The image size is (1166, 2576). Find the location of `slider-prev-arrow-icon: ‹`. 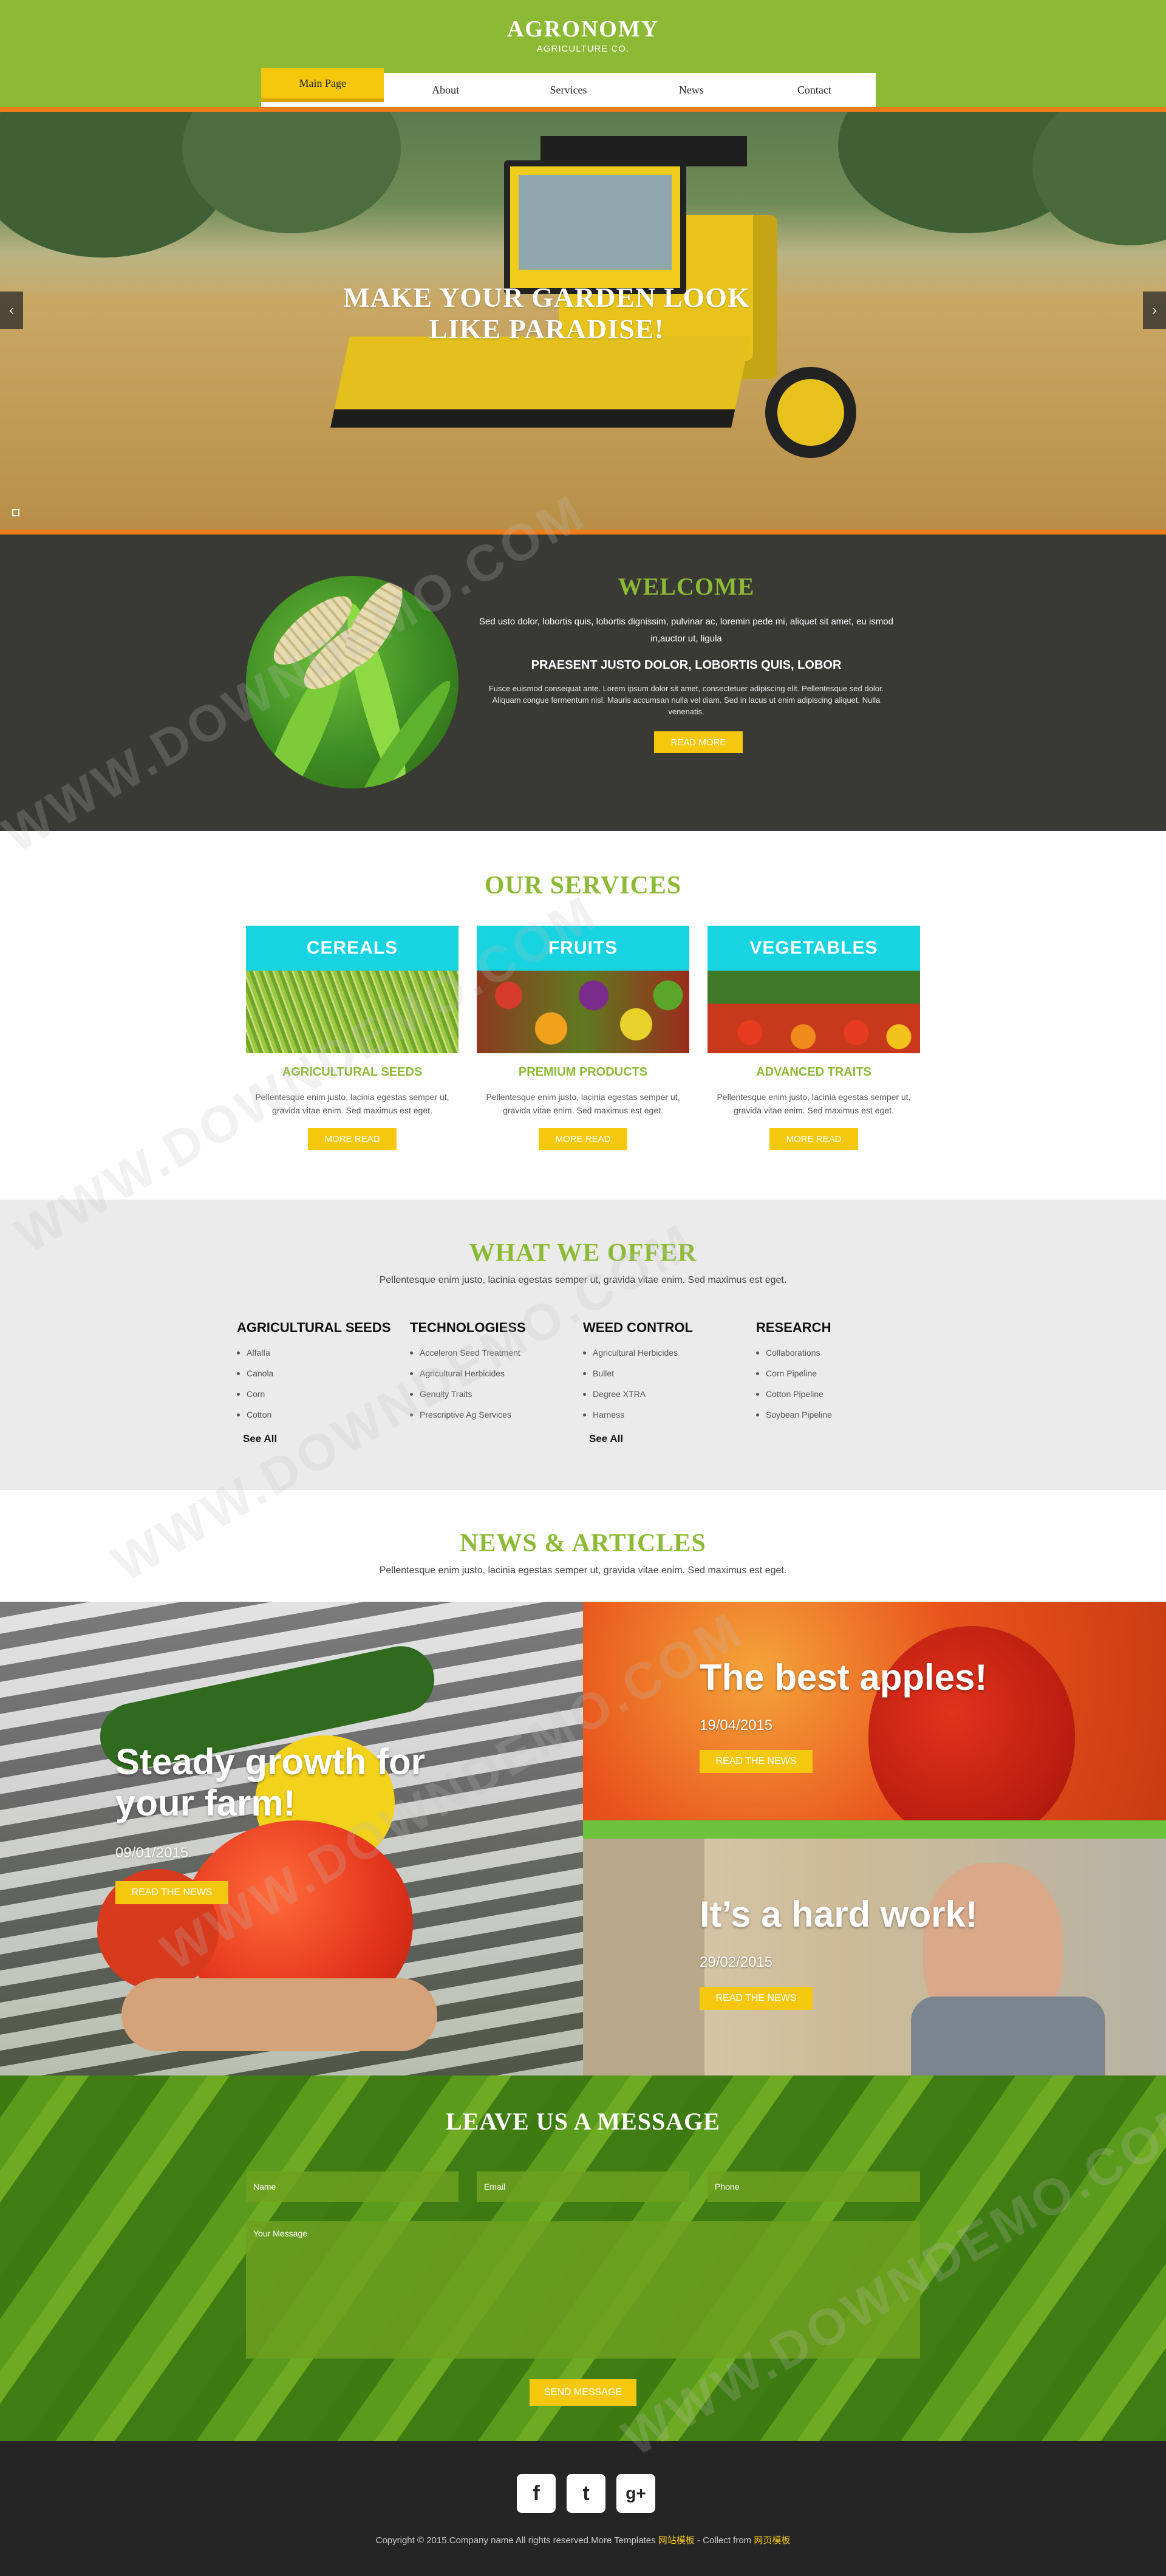

slider-prev-arrow-icon: ‹ is located at coordinates (11, 310).